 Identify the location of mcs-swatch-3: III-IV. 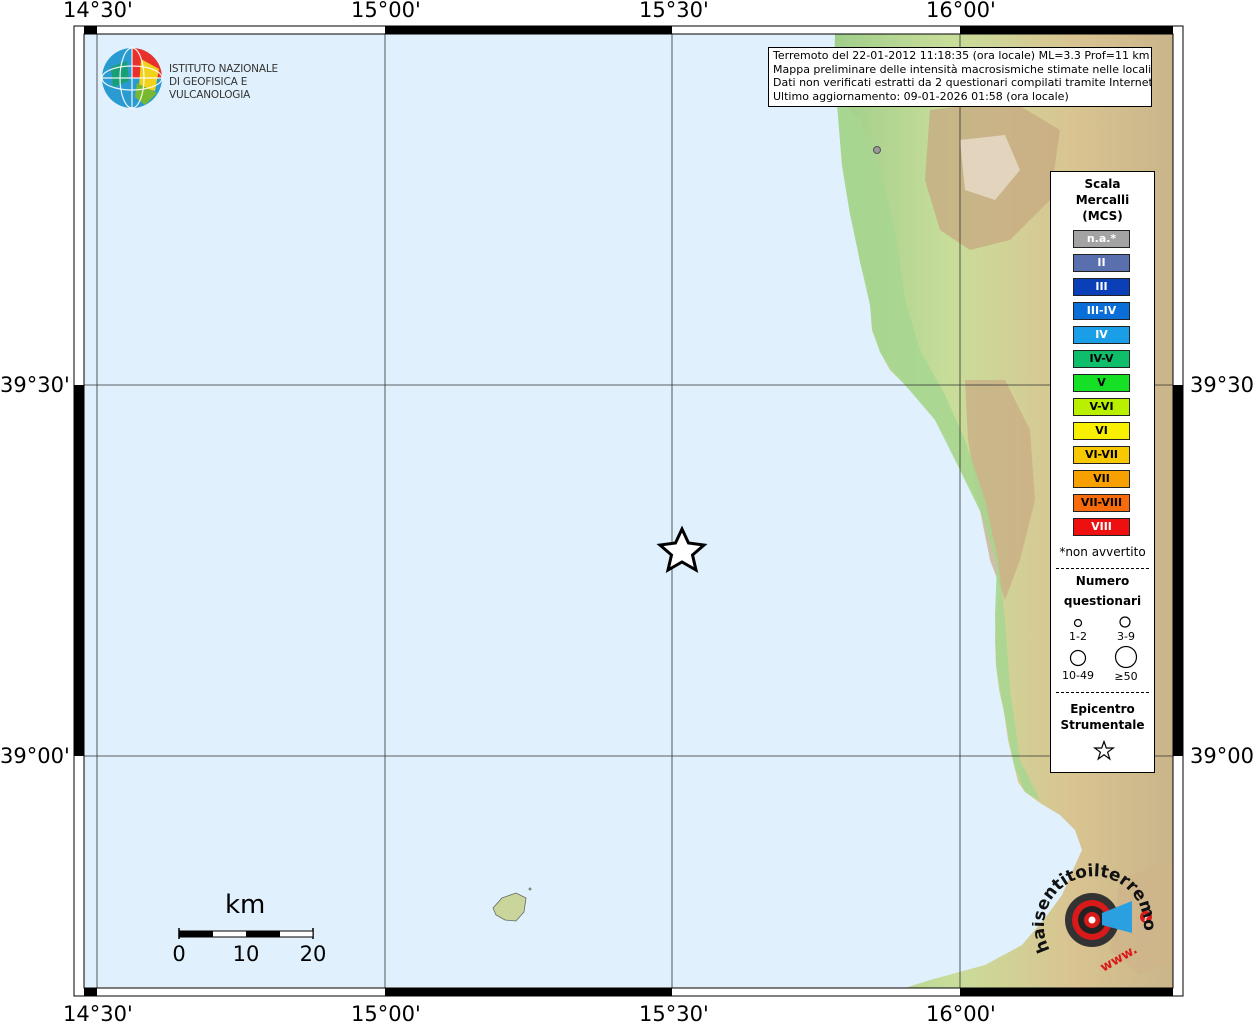
(1101, 311).